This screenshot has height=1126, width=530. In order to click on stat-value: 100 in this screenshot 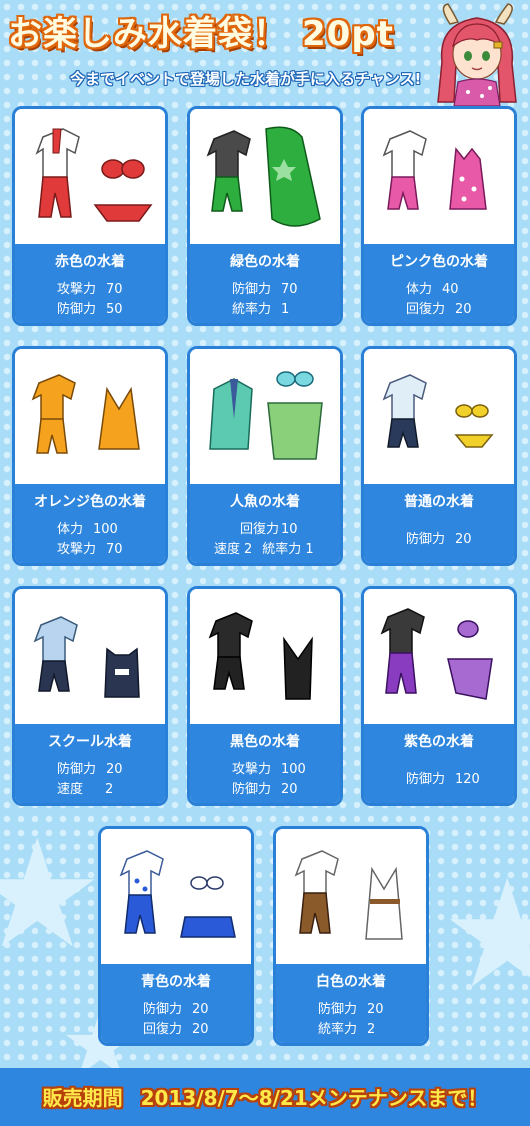, I will do `click(105, 529)`.